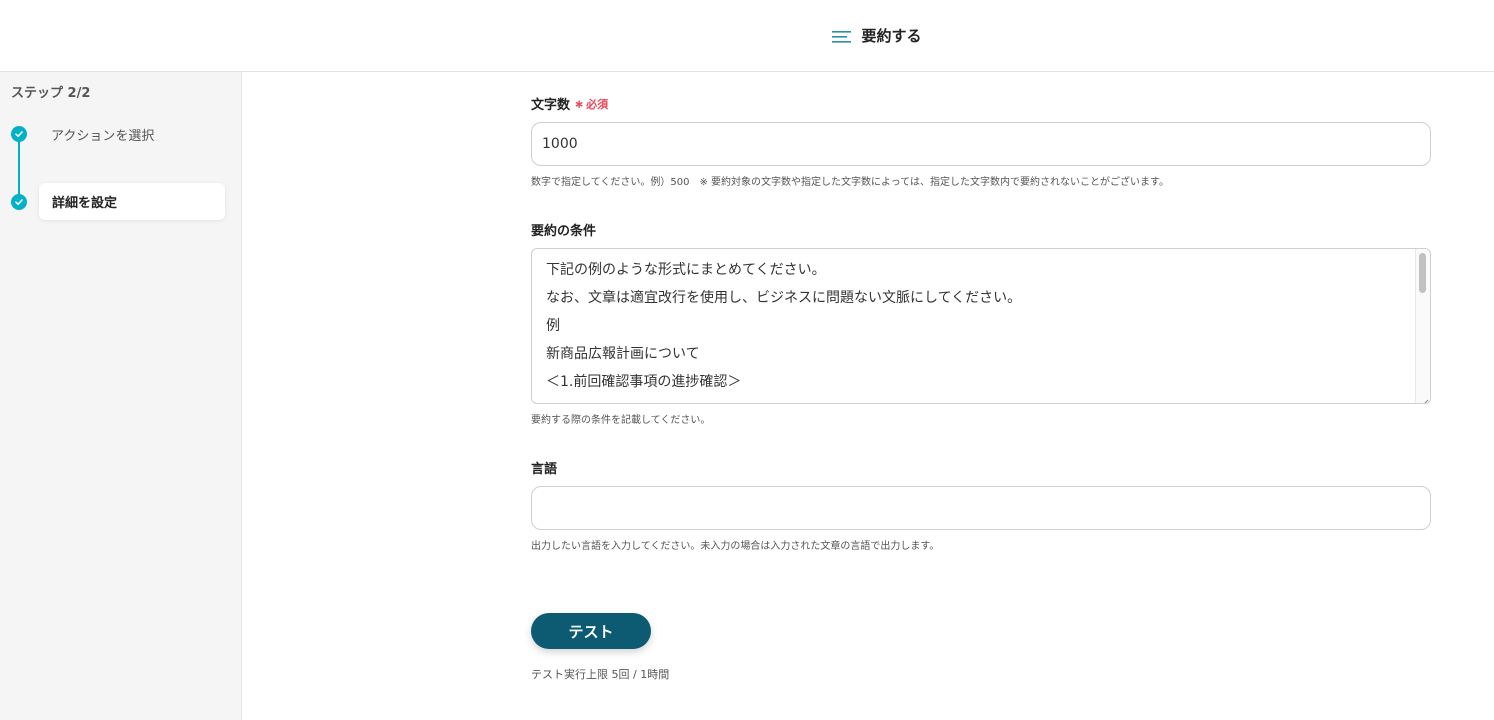 The width and height of the screenshot is (1494, 720). What do you see at coordinates (19, 168) in the screenshot?
I see `step-connector-line` at bounding box center [19, 168].